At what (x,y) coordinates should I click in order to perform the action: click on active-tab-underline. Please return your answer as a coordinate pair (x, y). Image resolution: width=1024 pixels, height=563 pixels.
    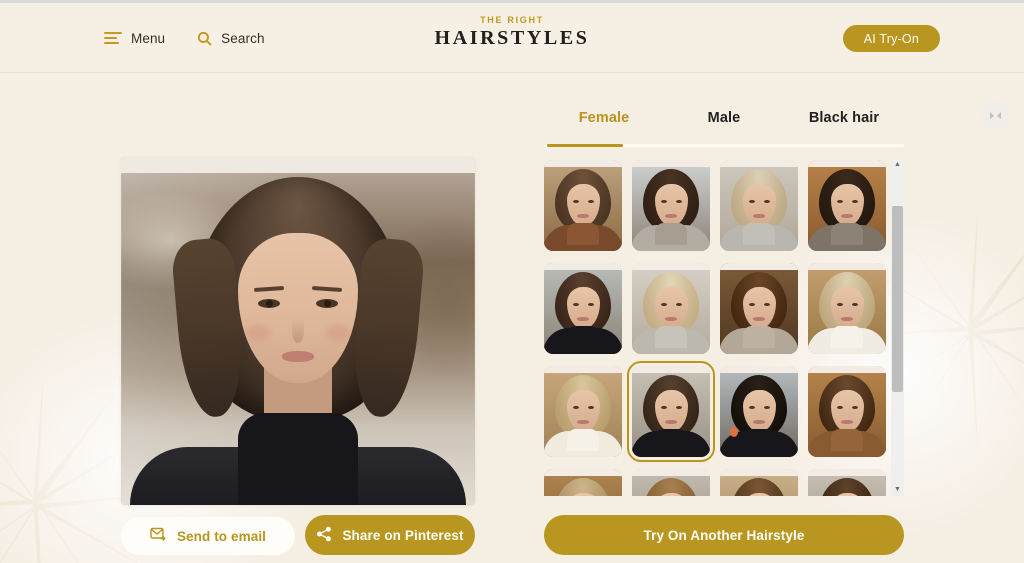
    Looking at the image, I should click on (585, 145).